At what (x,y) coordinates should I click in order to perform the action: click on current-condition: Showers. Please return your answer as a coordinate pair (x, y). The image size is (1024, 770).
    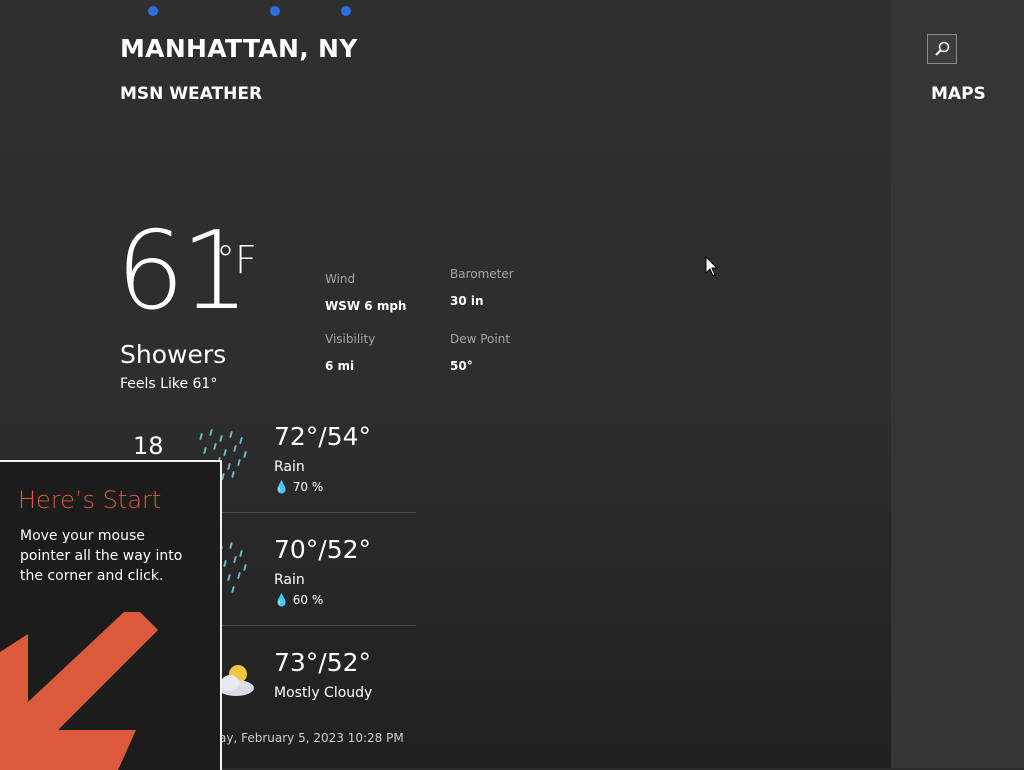
    Looking at the image, I should click on (173, 354).